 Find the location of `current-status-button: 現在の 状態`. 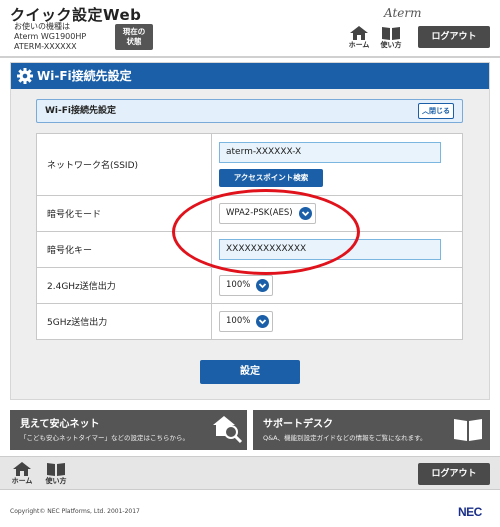

current-status-button: 現在の 状態 is located at coordinates (134, 37).